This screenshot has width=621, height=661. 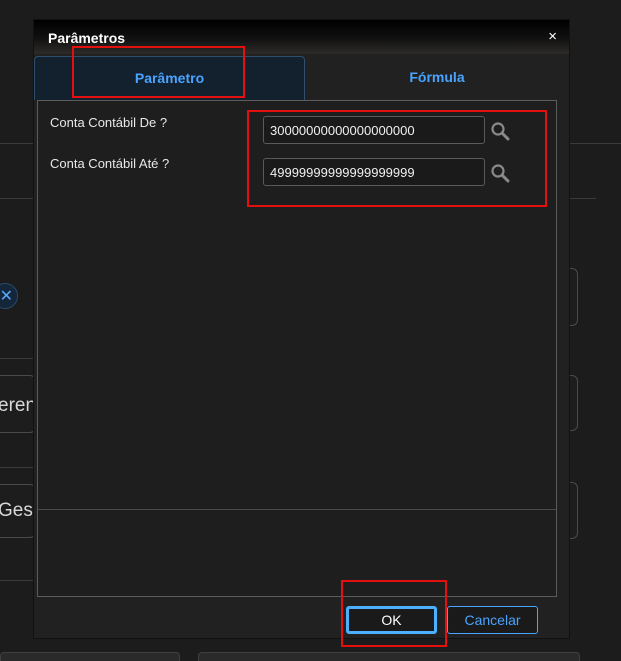 I want to click on tab-parametro: Parâmetro, so click(x=169, y=78).